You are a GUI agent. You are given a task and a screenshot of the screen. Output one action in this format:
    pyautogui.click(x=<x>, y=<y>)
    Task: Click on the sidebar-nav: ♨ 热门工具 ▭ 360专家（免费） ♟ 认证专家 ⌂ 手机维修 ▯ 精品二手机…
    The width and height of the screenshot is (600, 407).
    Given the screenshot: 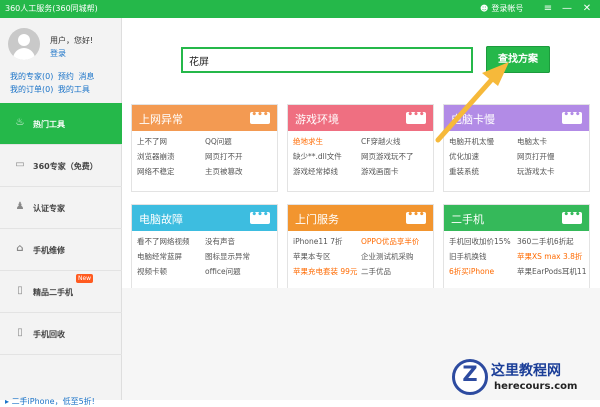 What is the action you would take?
    pyautogui.click(x=61, y=229)
    